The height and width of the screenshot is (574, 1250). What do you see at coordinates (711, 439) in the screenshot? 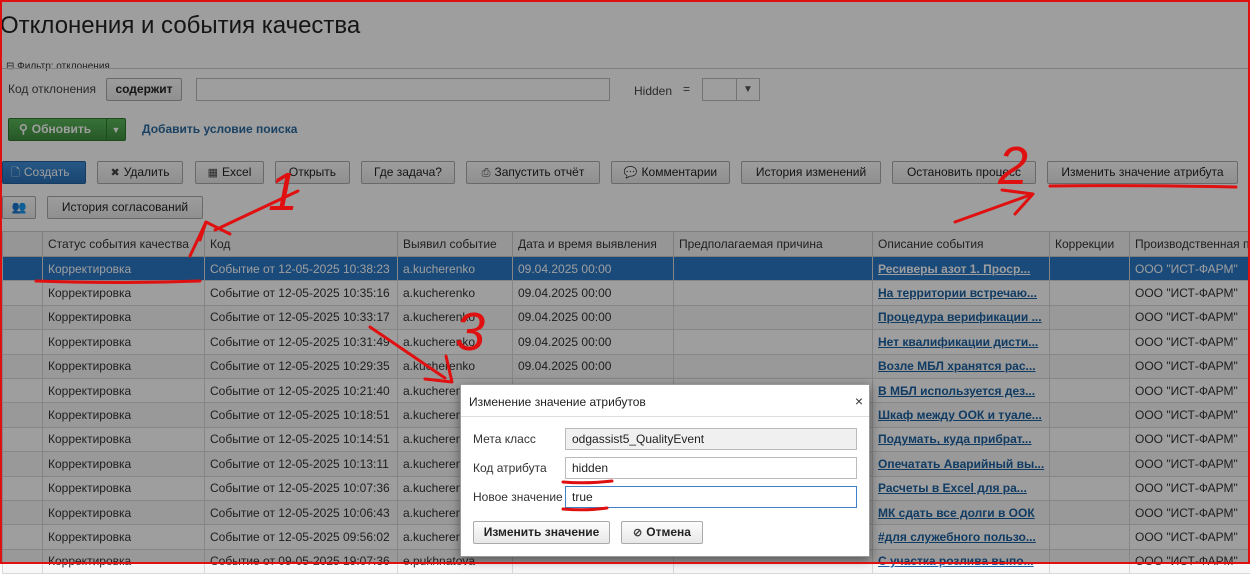
I see `meta-class-field: odgassist5_QualityEvent` at bounding box center [711, 439].